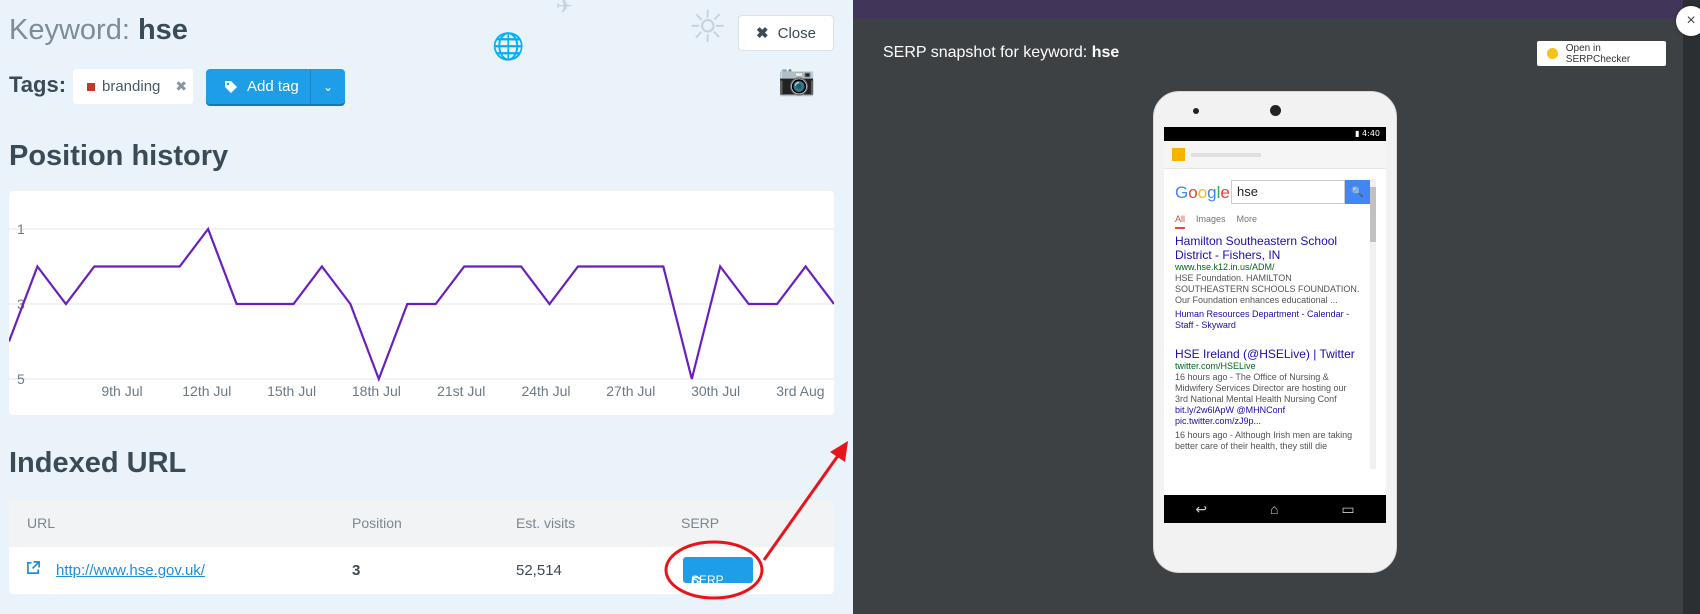  Describe the element at coordinates (762, 33) in the screenshot. I see `close-icon: ✖` at that location.